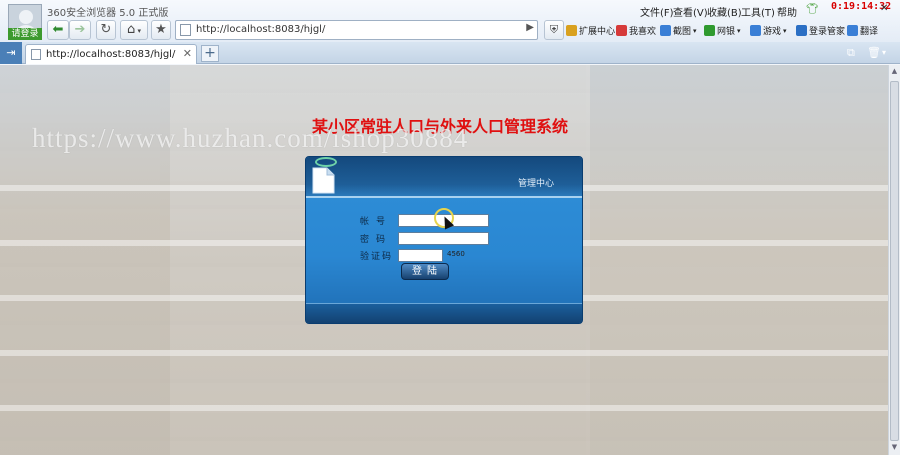  What do you see at coordinates (377, 257) in the screenshot?
I see `captcha-label: 验证码` at bounding box center [377, 257].